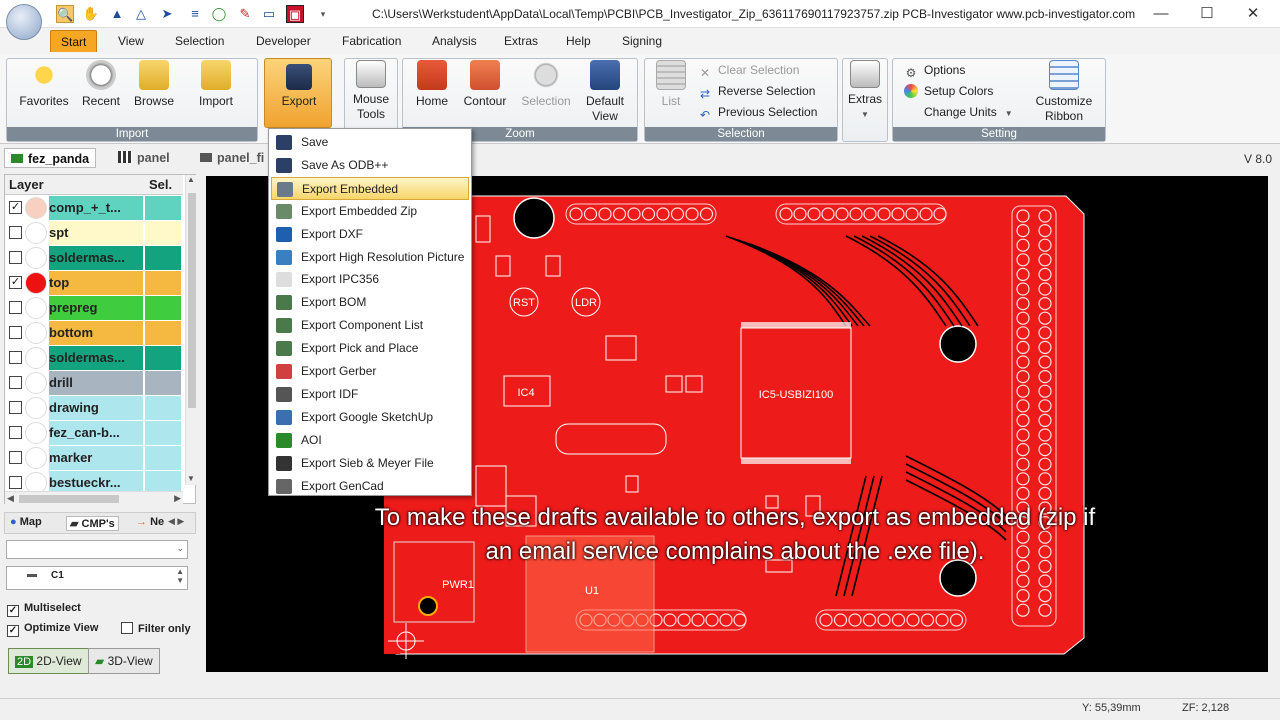 The image size is (1280, 720). Describe the element at coordinates (960, 113) in the screenshot. I see `change-units-button: Change Units ▼` at that location.